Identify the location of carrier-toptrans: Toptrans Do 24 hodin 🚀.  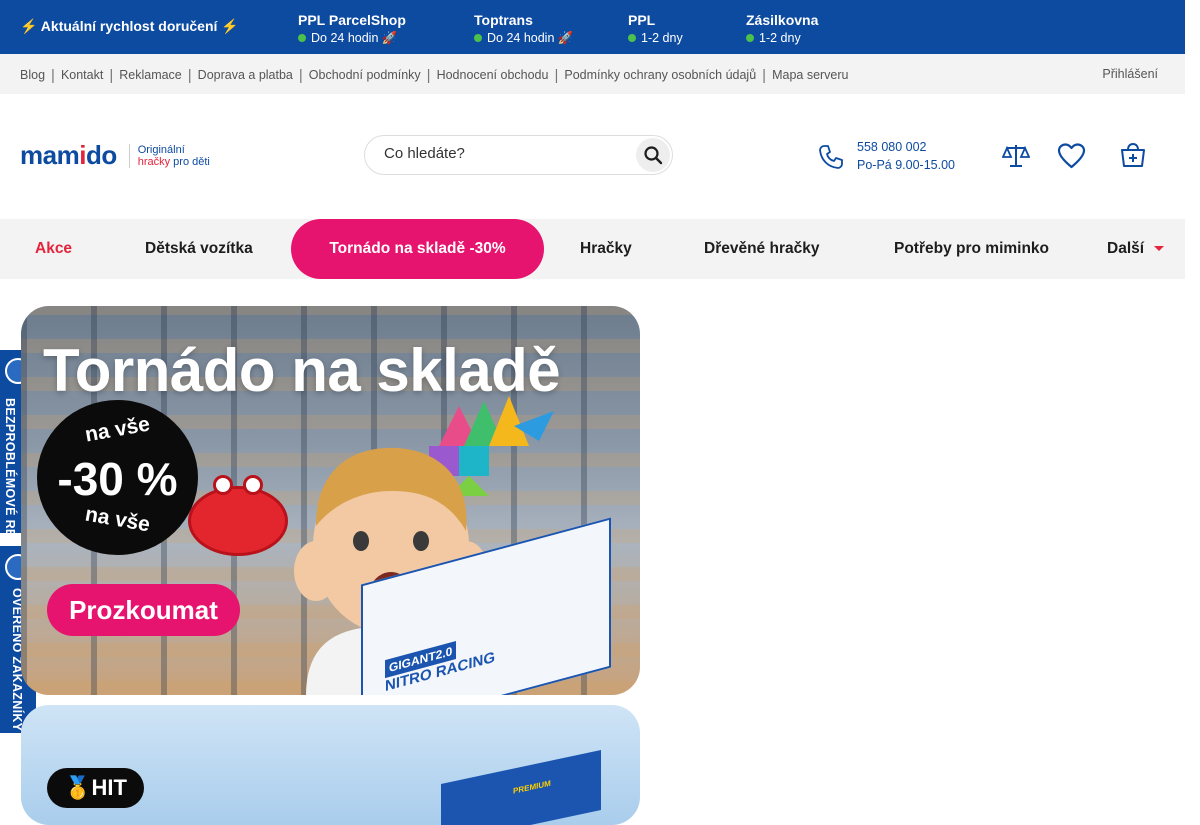
(523, 29).